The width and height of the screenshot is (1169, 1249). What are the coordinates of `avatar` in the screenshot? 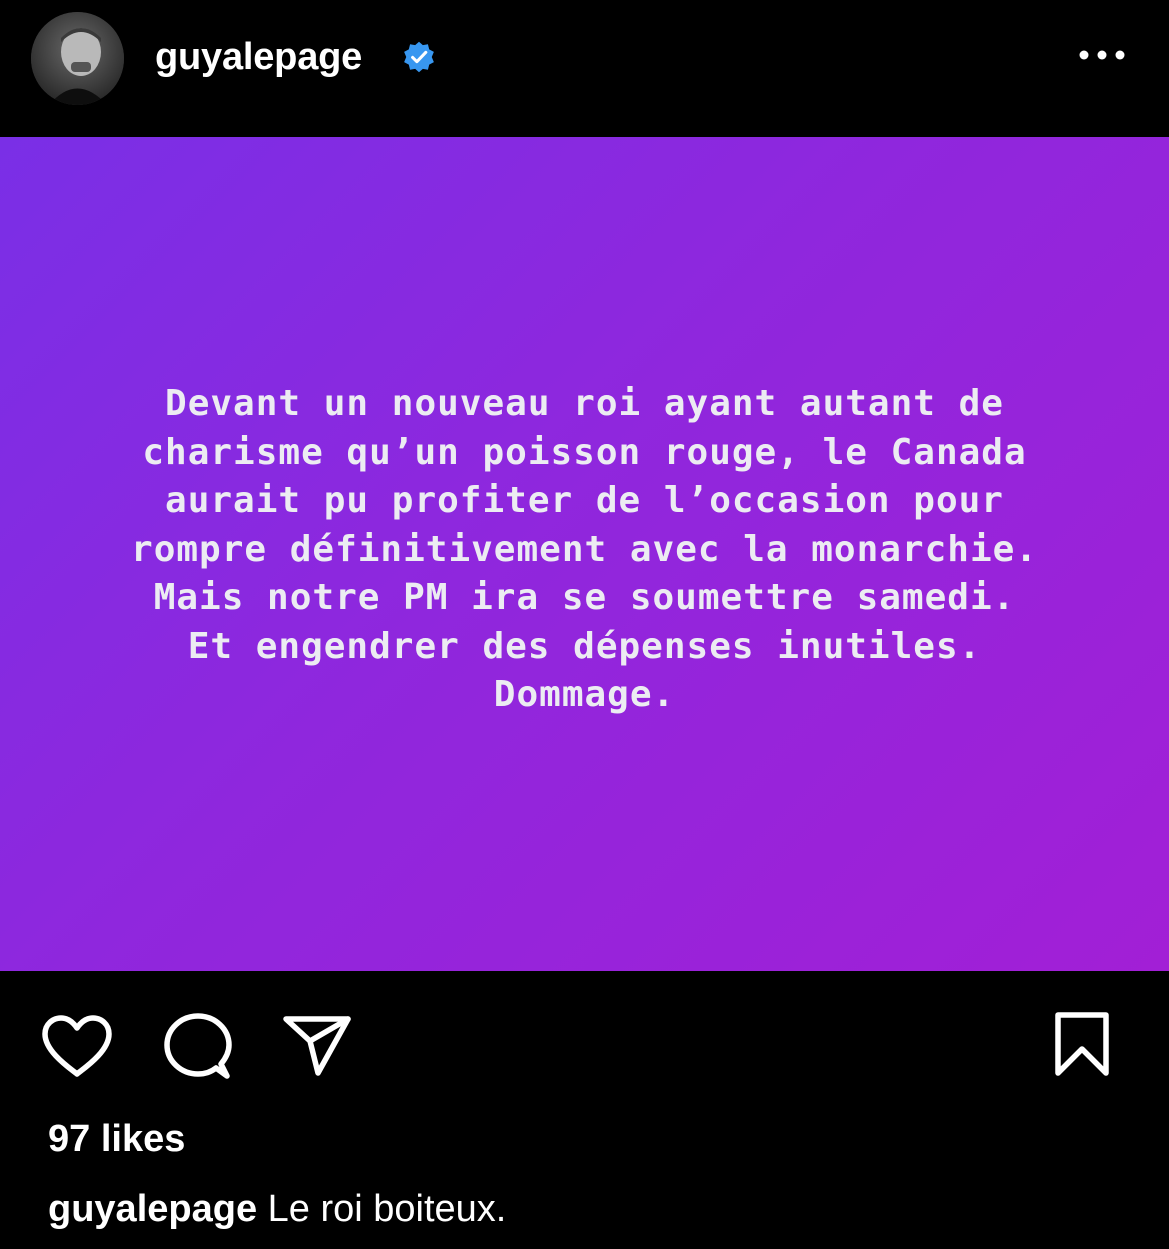 It's located at (77, 58).